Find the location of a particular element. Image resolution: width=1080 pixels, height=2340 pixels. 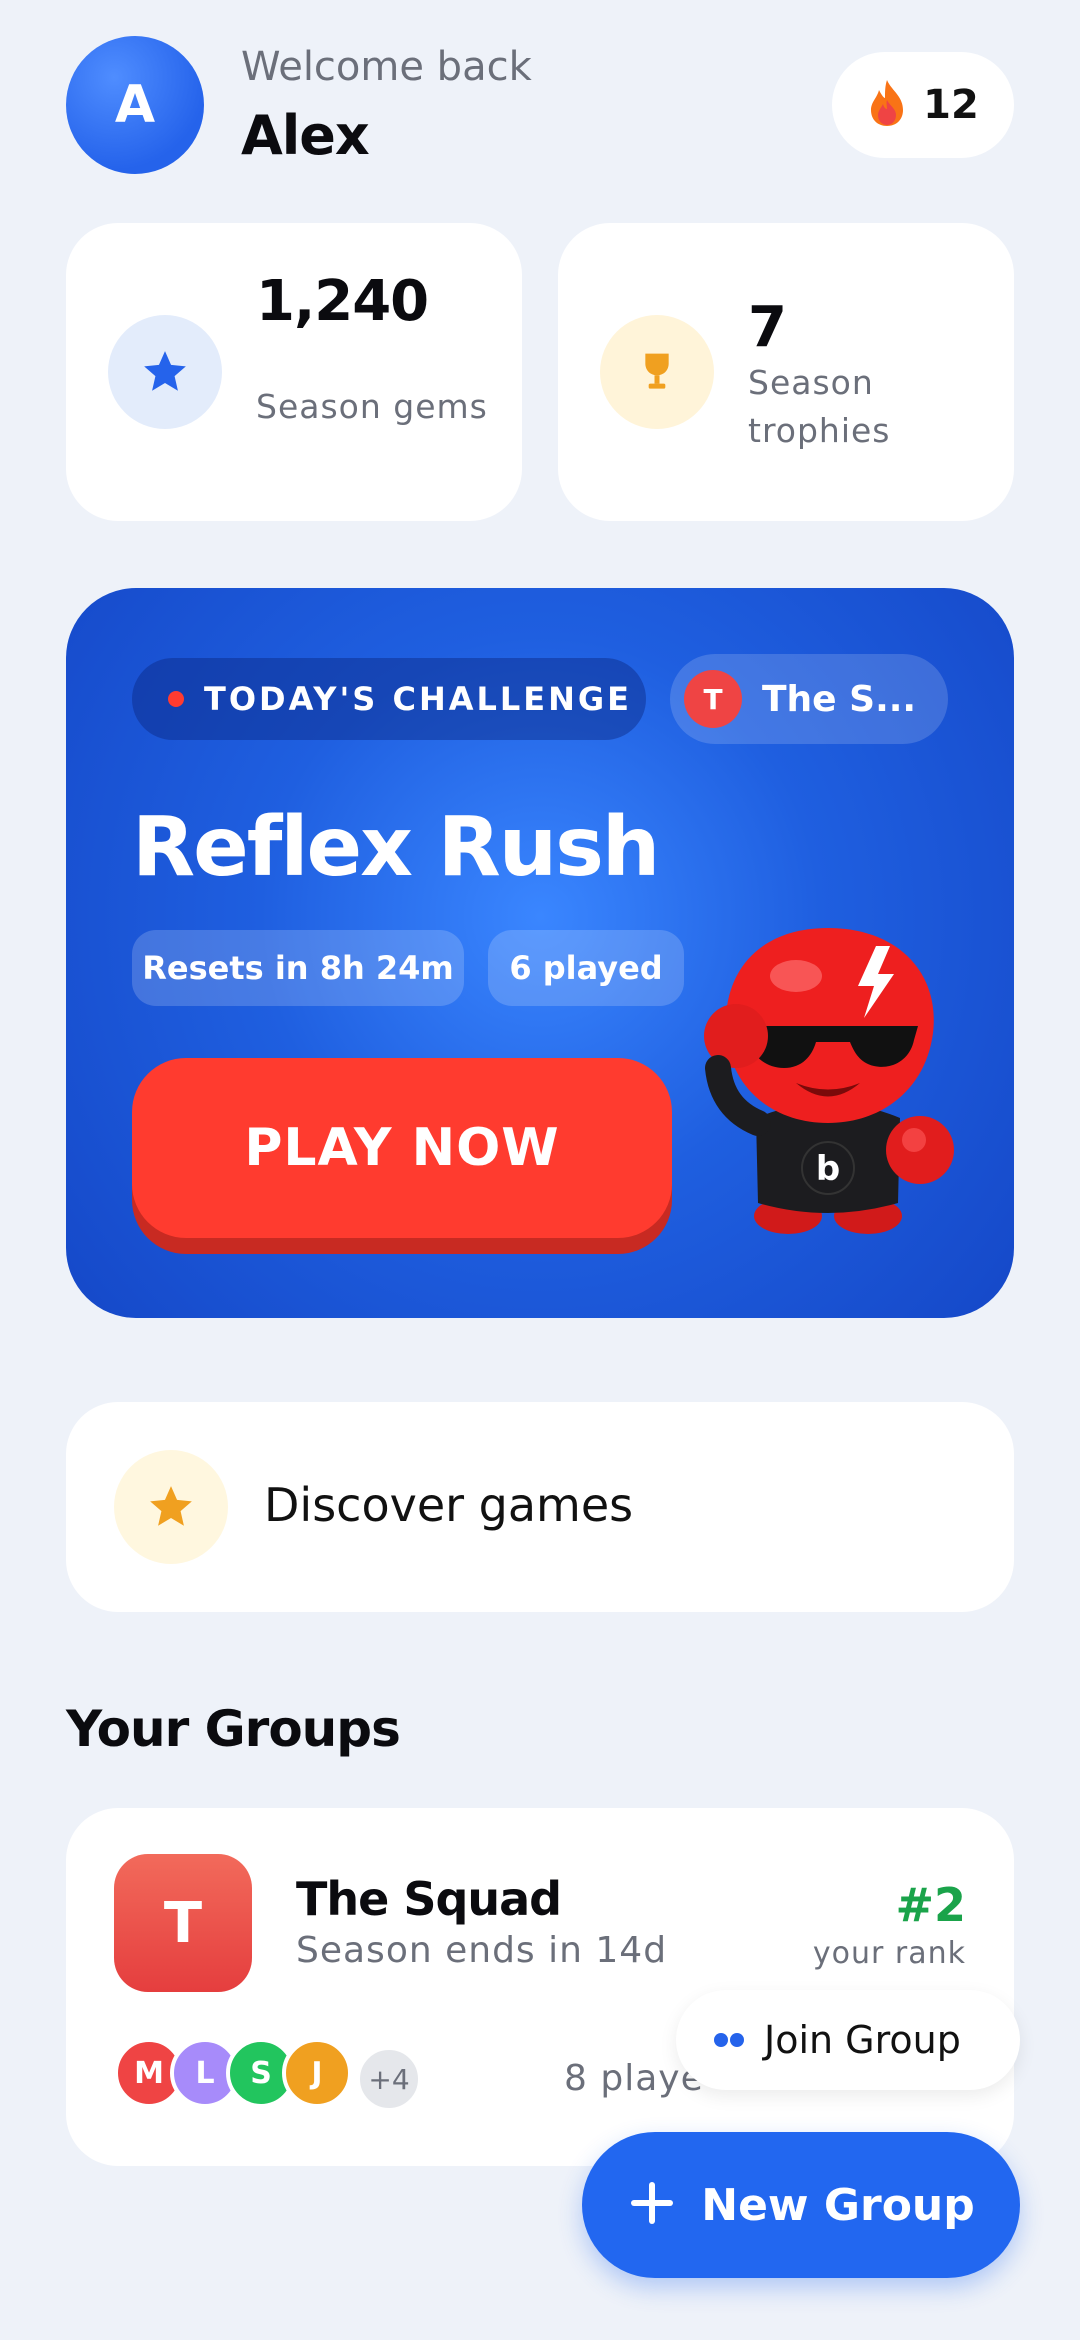

challenge-badge: TODAY'S CHALLENGE is located at coordinates (389, 699).